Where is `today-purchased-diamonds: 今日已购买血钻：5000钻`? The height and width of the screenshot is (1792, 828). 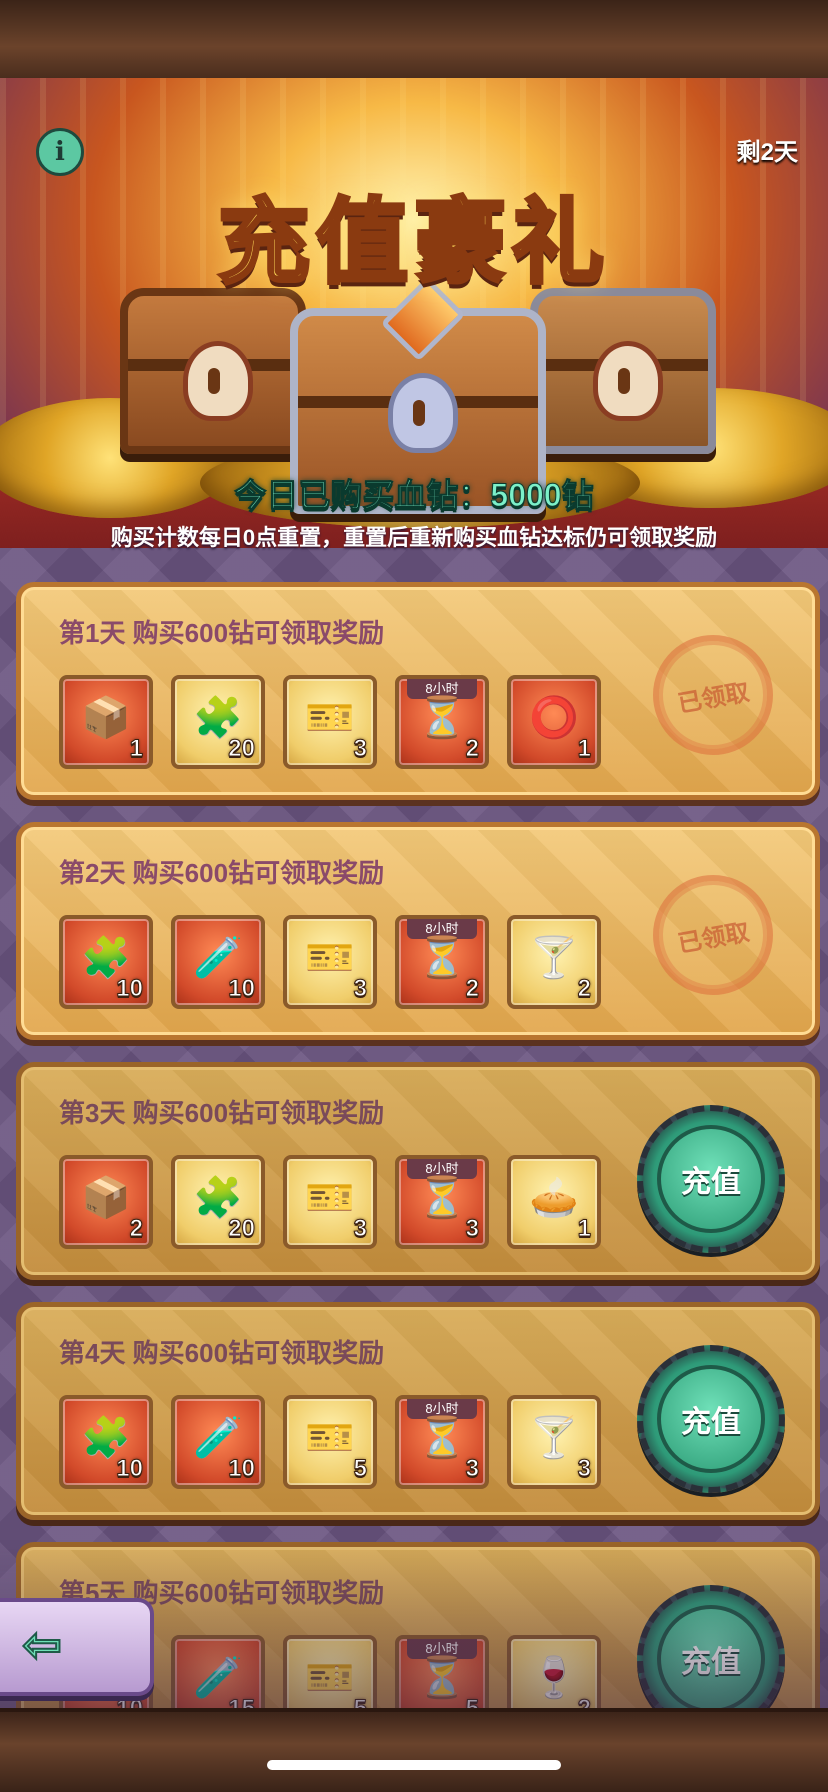
today-purchased-diamonds: 今日已购买血钻：5000钻 is located at coordinates (414, 495).